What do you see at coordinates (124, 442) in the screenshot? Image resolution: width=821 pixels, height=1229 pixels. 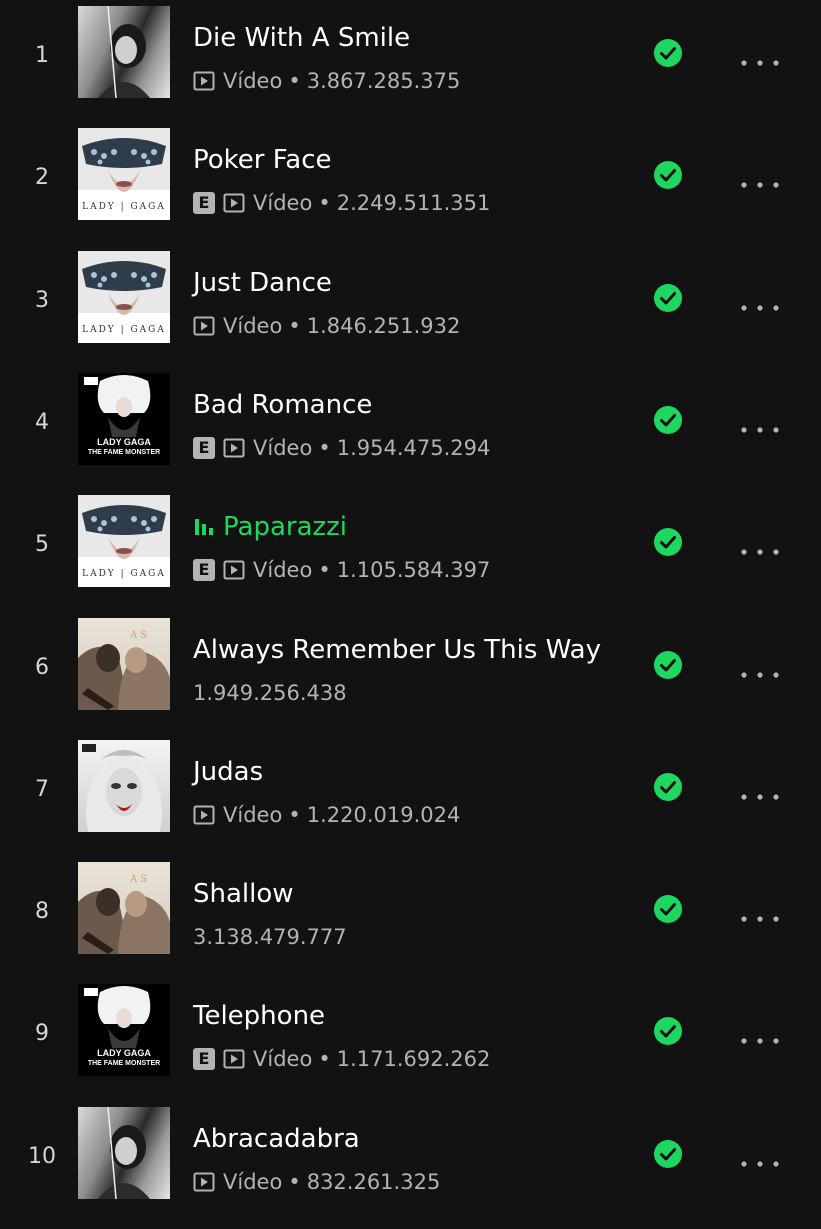 I see `cover-artist-text: LADY GAGA` at bounding box center [124, 442].